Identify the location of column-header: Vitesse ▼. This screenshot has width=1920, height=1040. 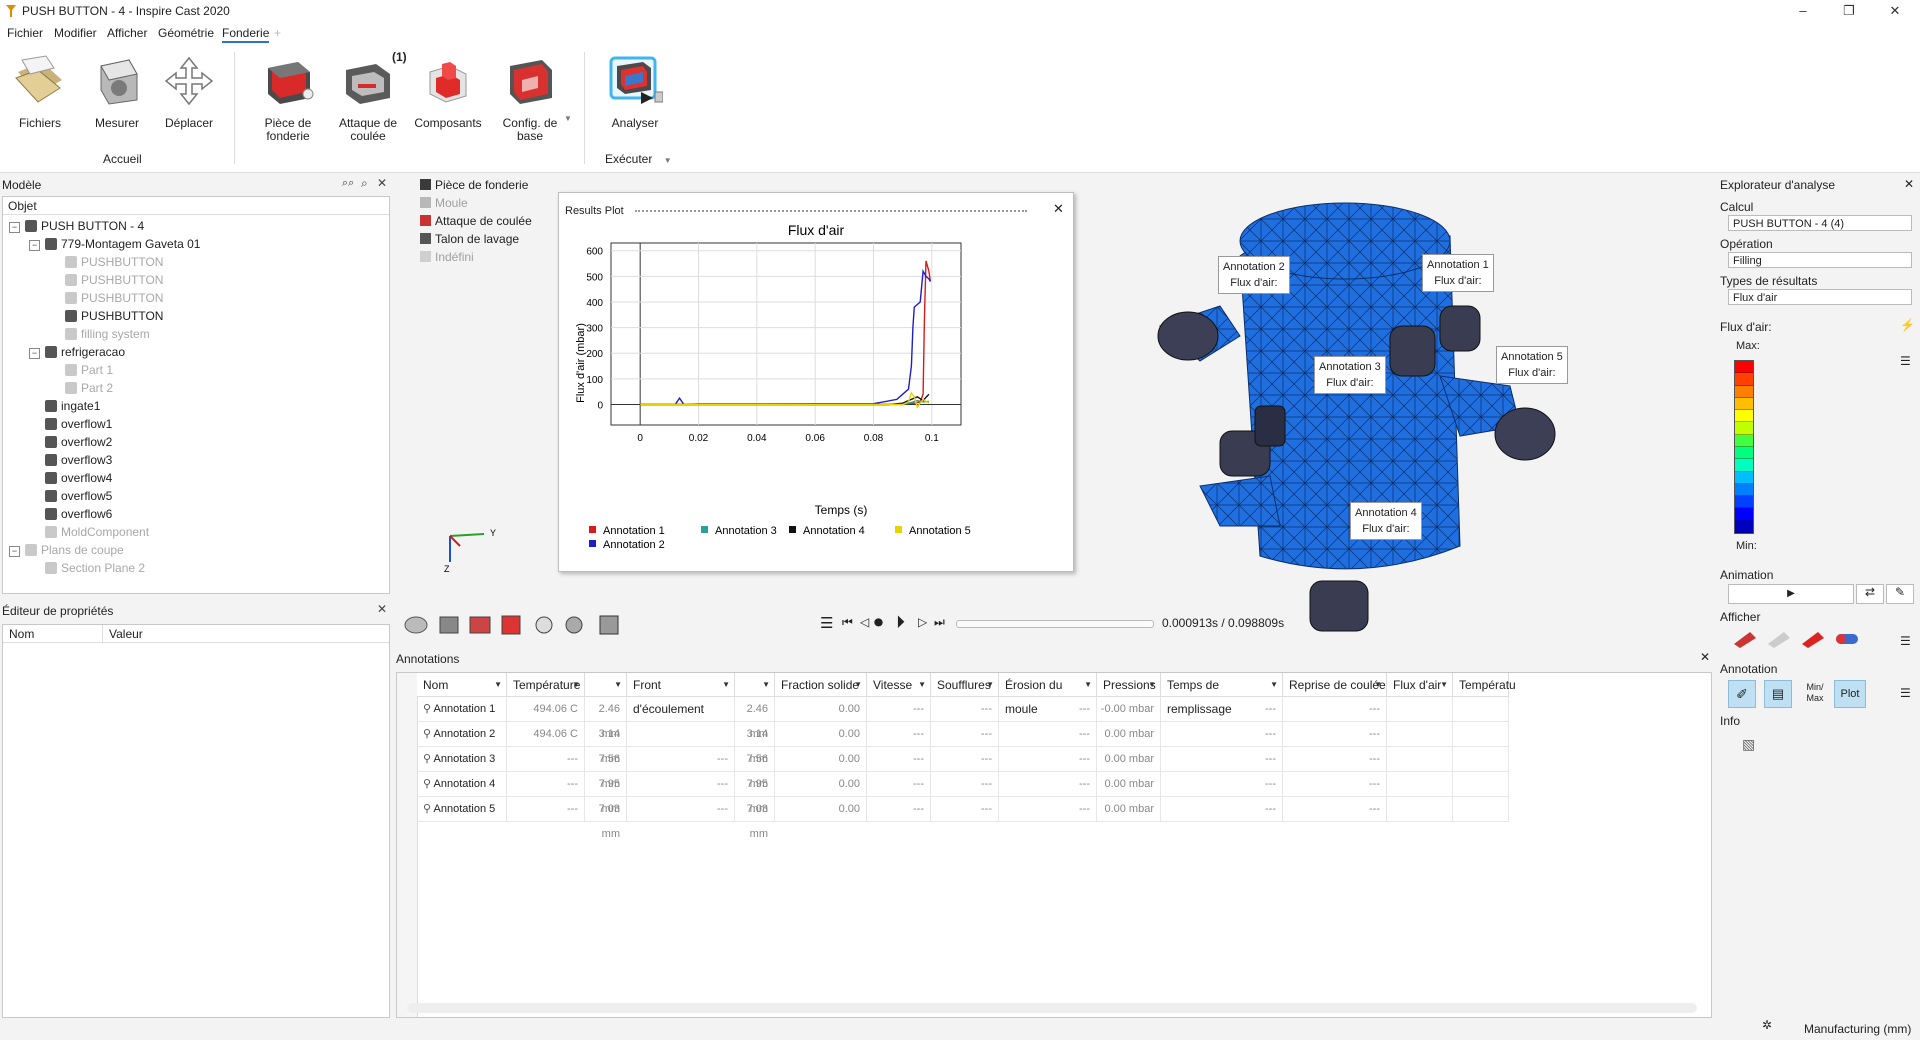
(899, 685).